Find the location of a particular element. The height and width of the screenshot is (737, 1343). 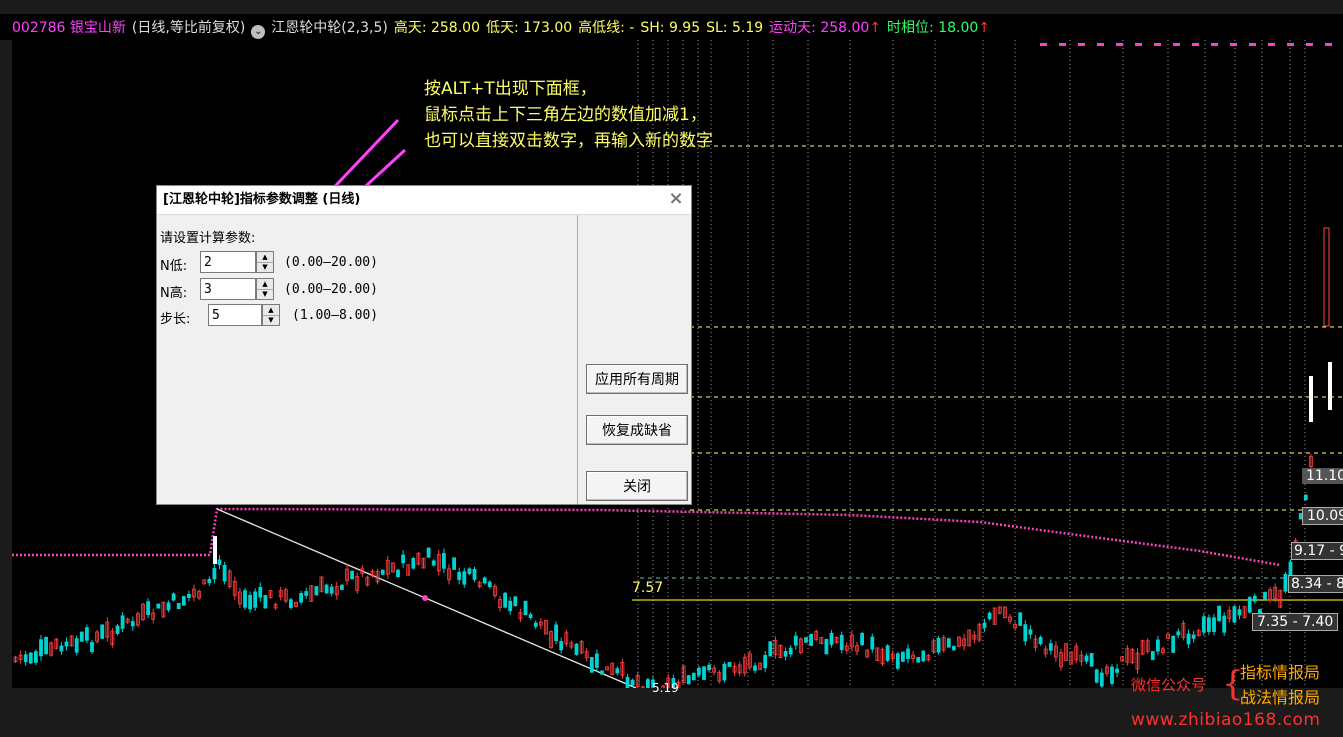

close-button: 关闭 is located at coordinates (637, 486).